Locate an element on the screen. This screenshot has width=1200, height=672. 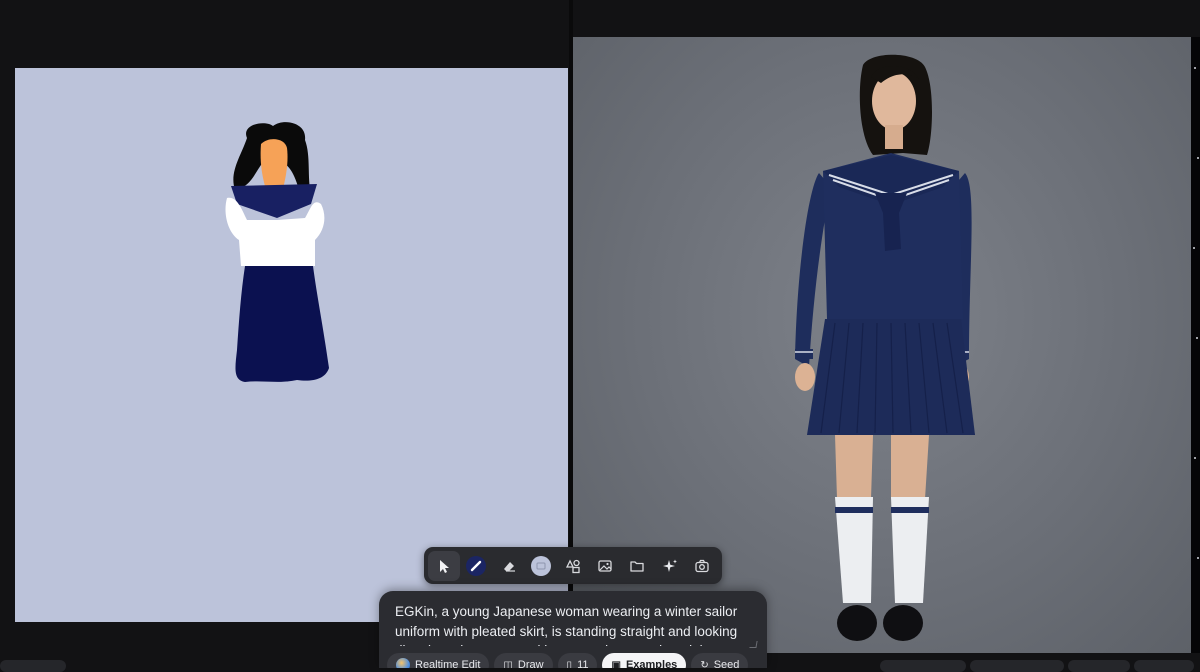
color-swatch-icon is located at coordinates (540, 565).